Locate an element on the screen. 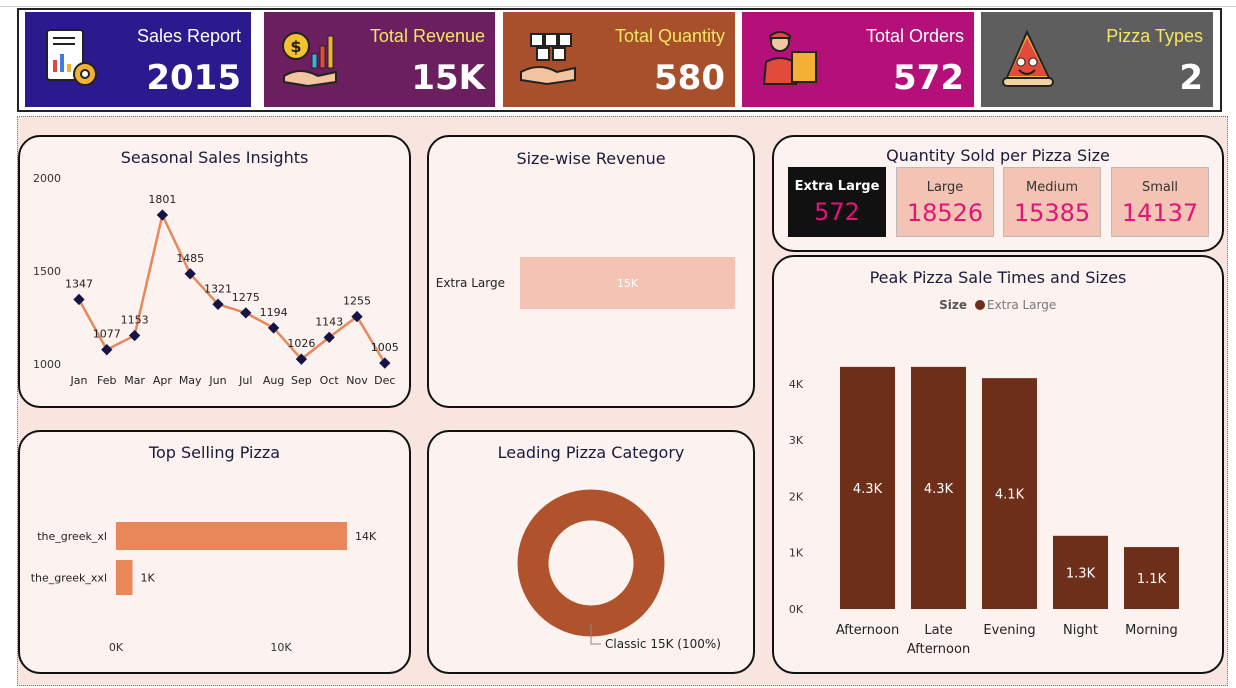 Image resolution: width=1236 pixels, height=688 pixels. kpi-value: 2 is located at coordinates (1191, 78).